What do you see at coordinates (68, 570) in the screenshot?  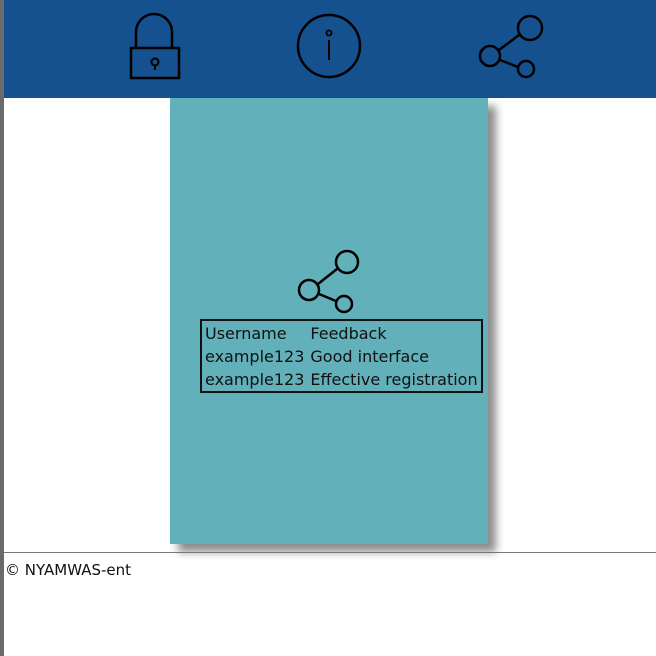 I see `copyright-text: © NYAMWAS-ent` at bounding box center [68, 570].